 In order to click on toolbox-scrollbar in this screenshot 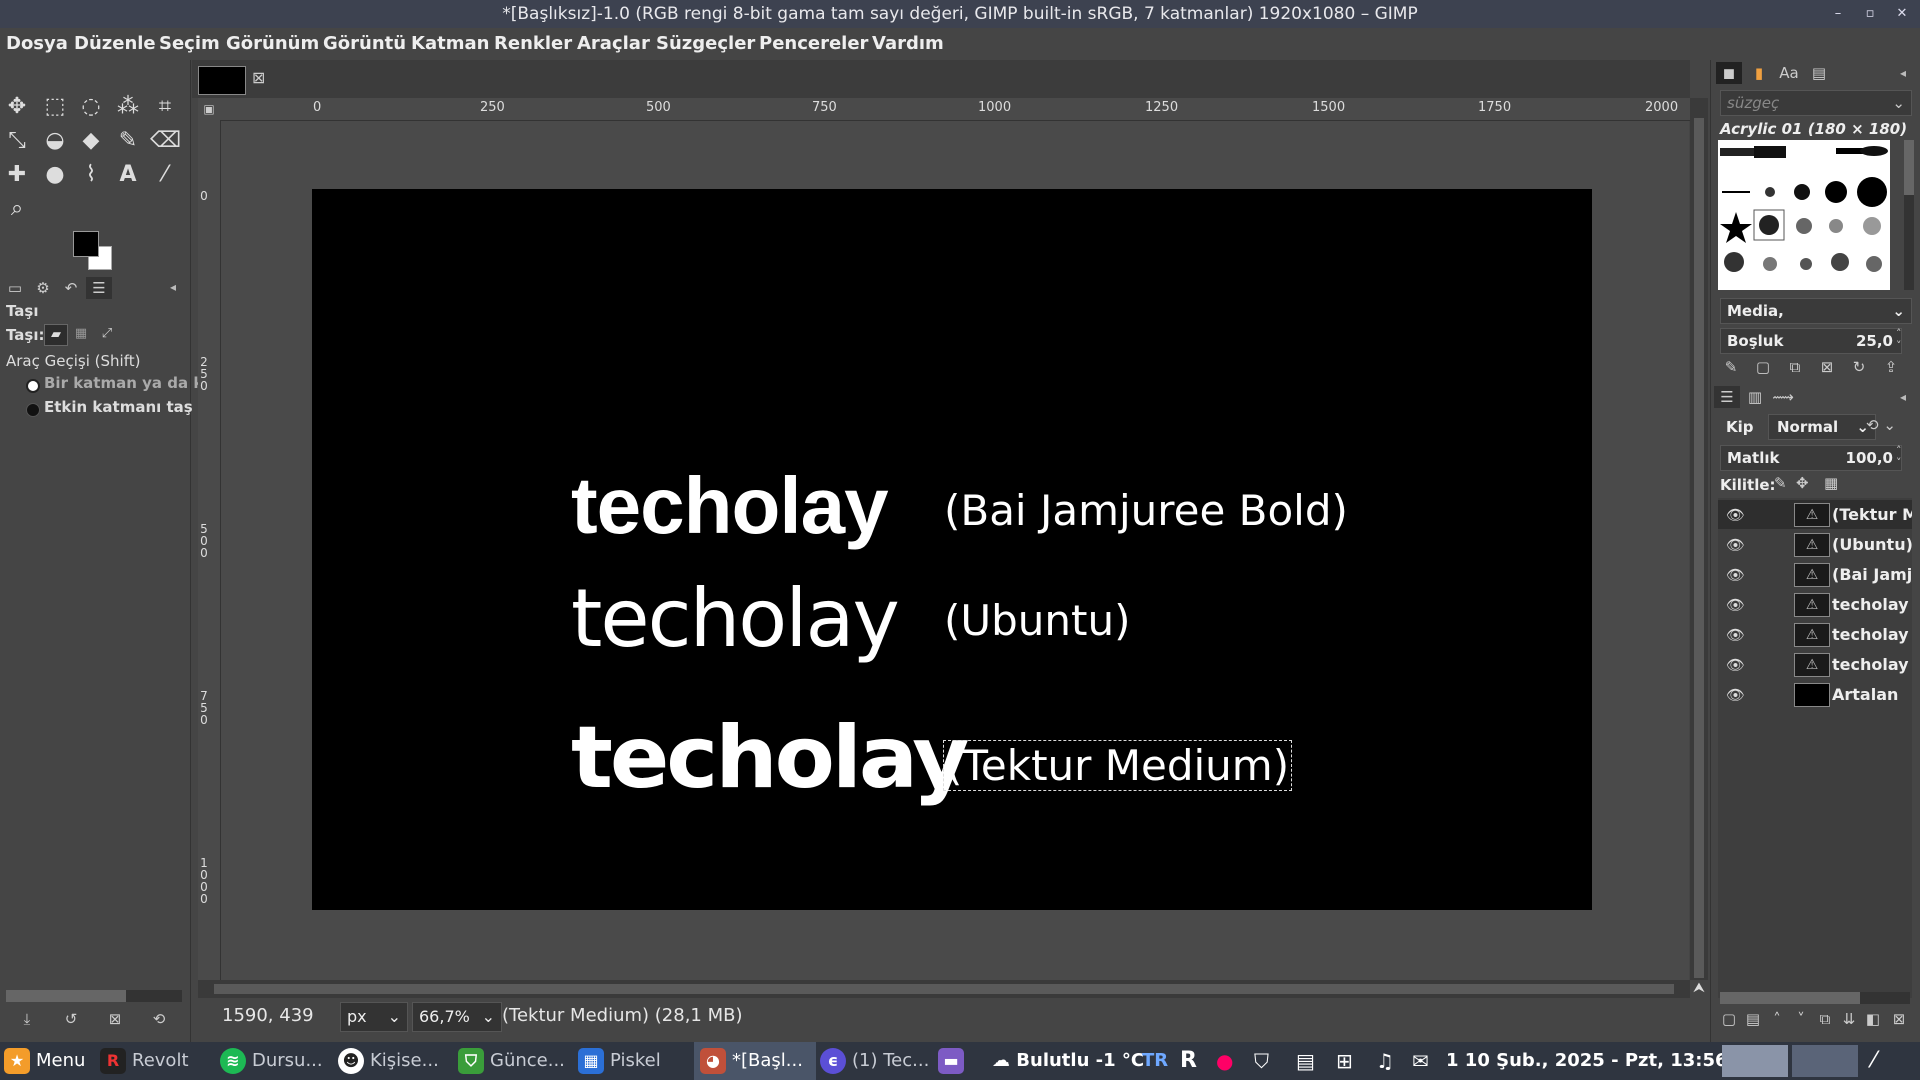, I will do `click(94, 996)`.